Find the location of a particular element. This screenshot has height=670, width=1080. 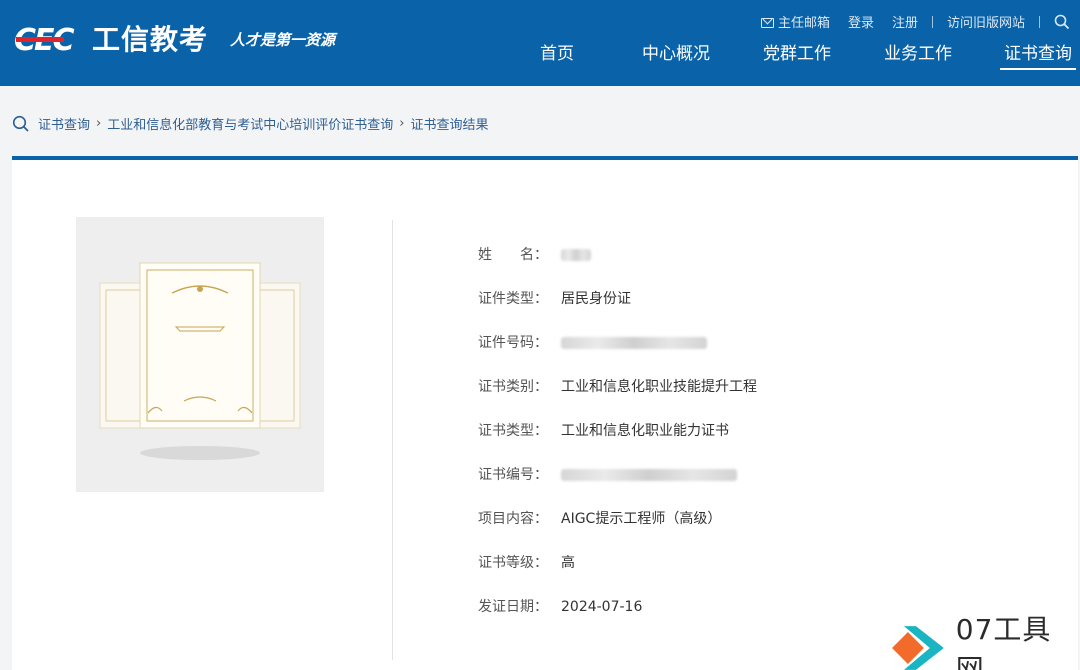

label-id-type: 证件类型： is located at coordinates (513, 299).